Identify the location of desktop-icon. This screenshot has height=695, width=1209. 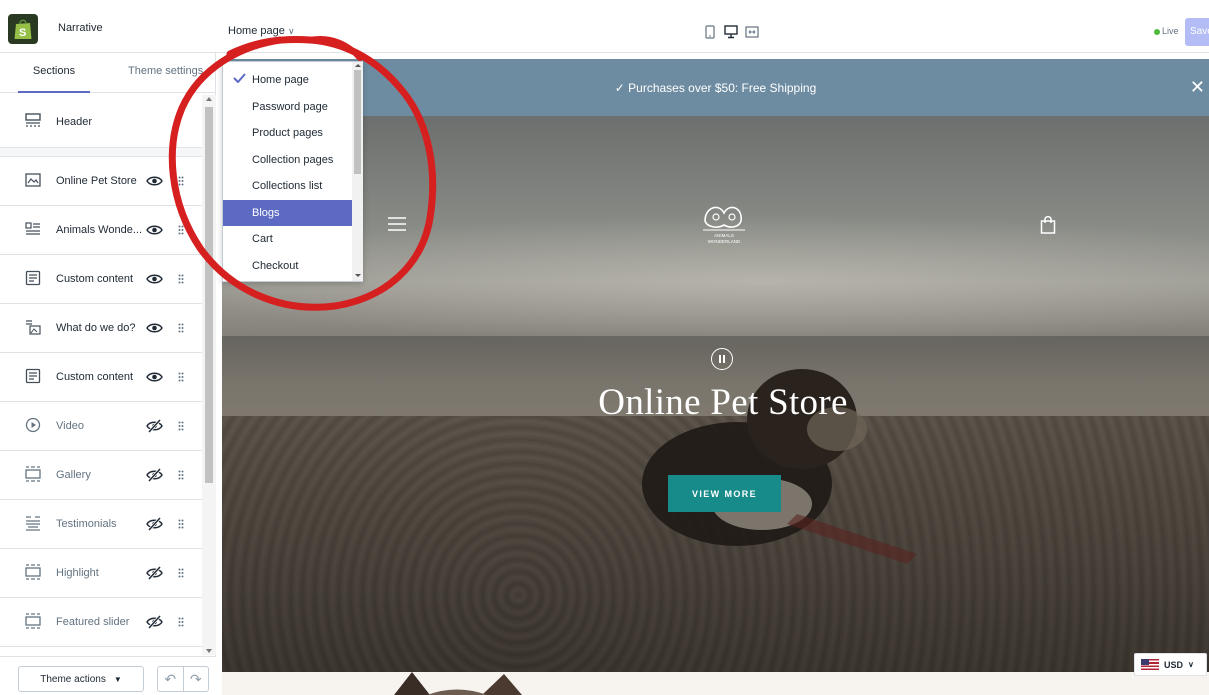
(731, 32).